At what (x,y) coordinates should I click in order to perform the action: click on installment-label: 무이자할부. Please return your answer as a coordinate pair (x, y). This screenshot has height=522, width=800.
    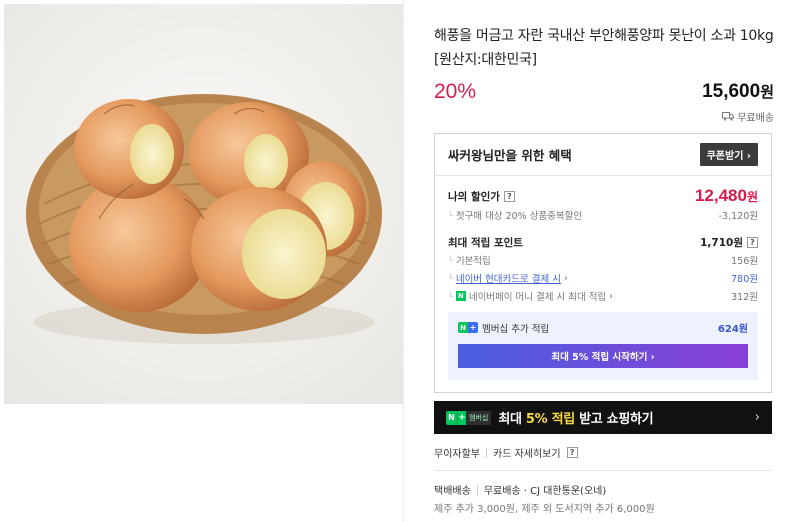
    Looking at the image, I should click on (457, 454).